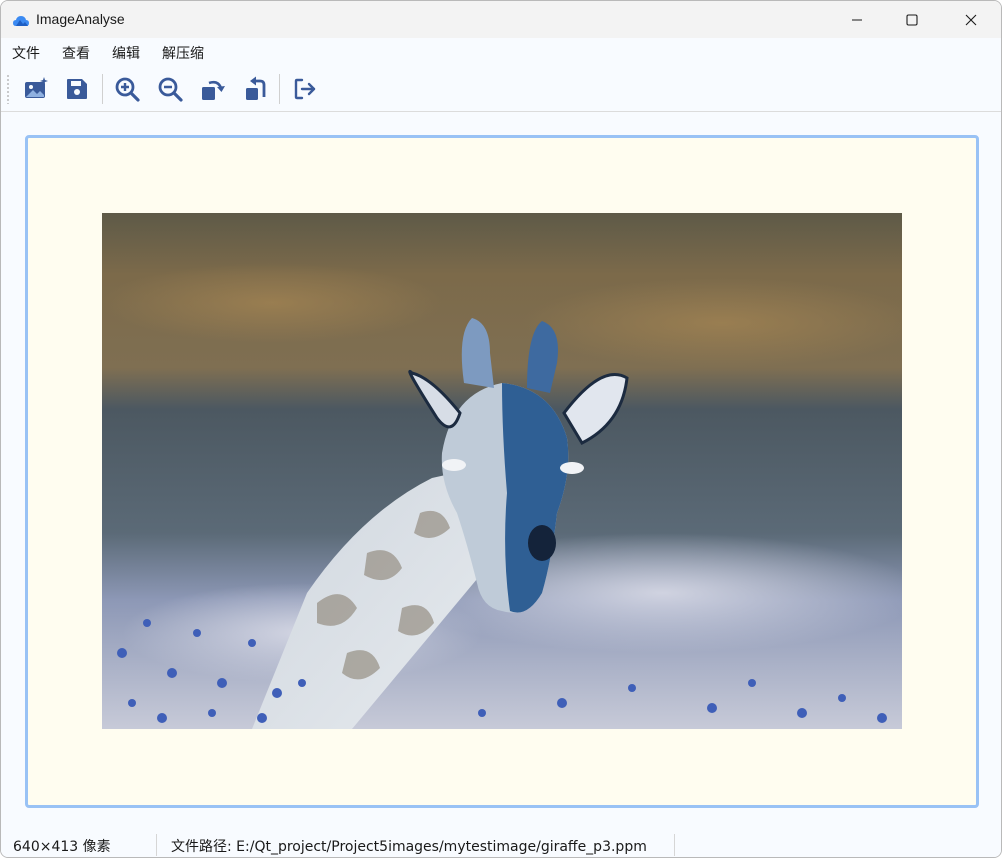  I want to click on close-button, so click(971, 19).